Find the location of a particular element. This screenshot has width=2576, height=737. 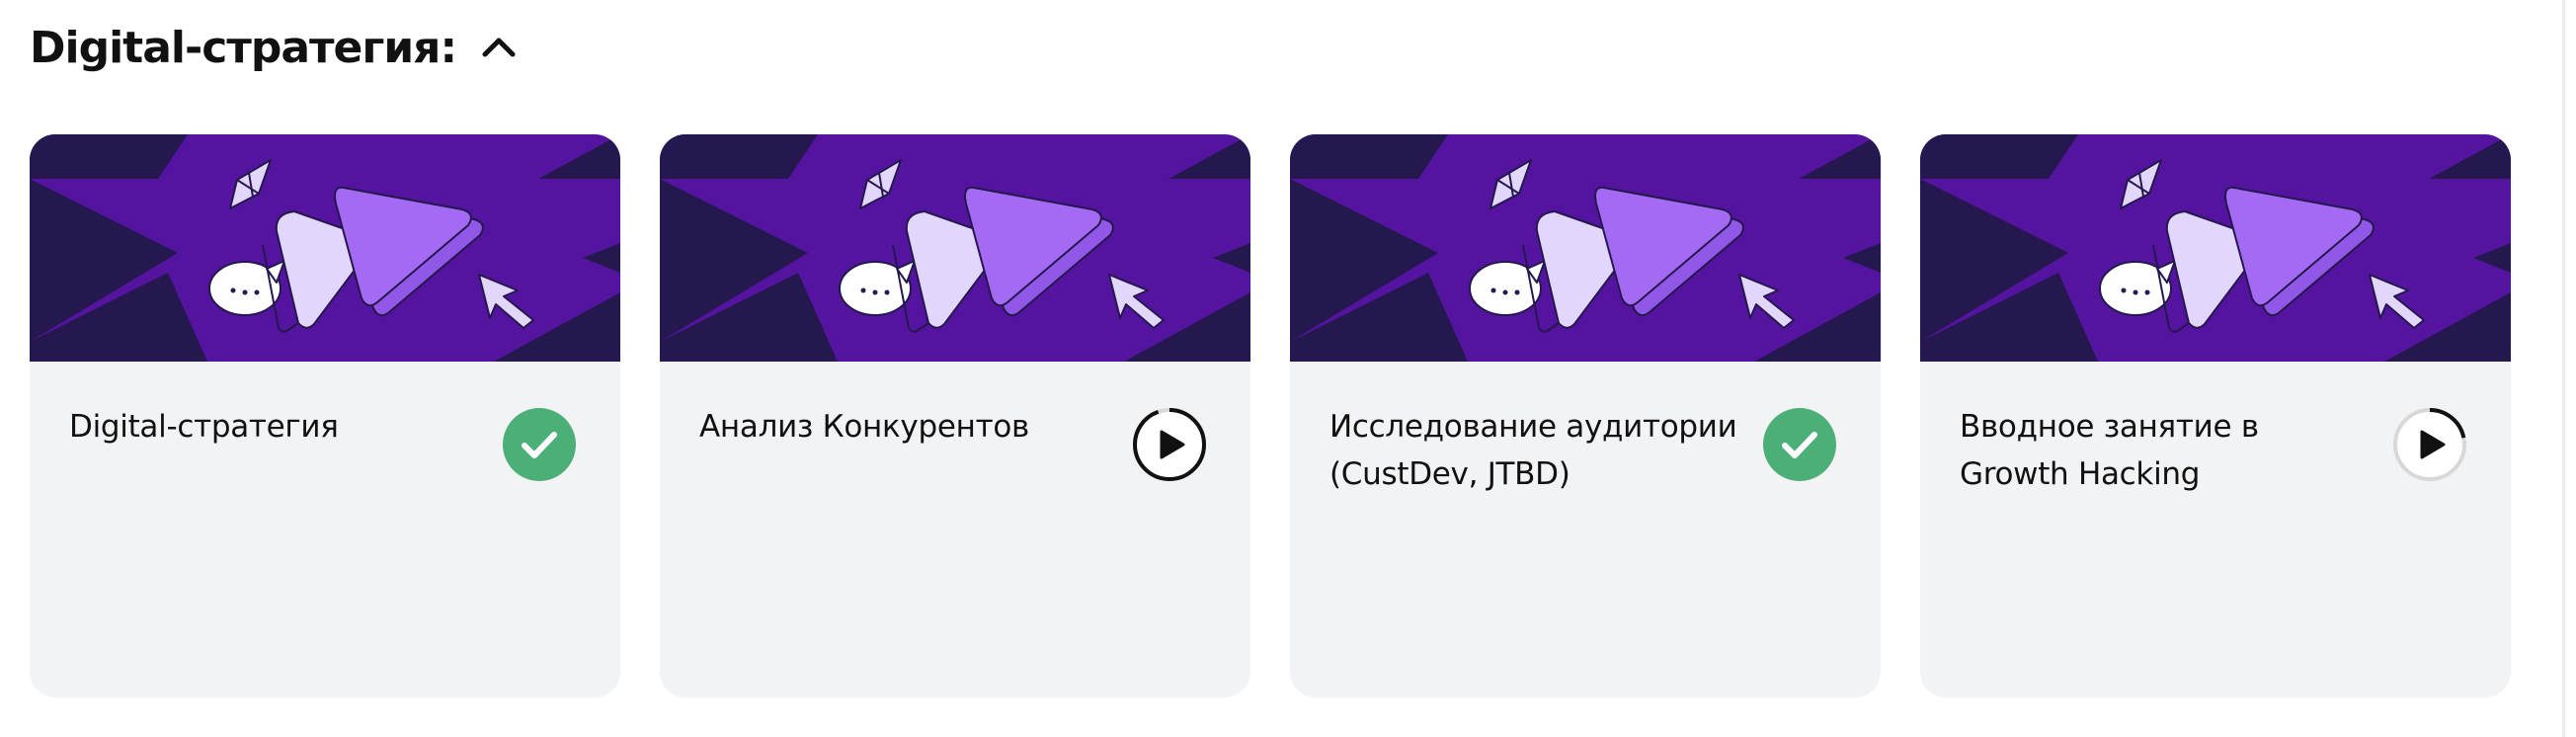

section-title: Digital-стратегия: is located at coordinates (243, 47).